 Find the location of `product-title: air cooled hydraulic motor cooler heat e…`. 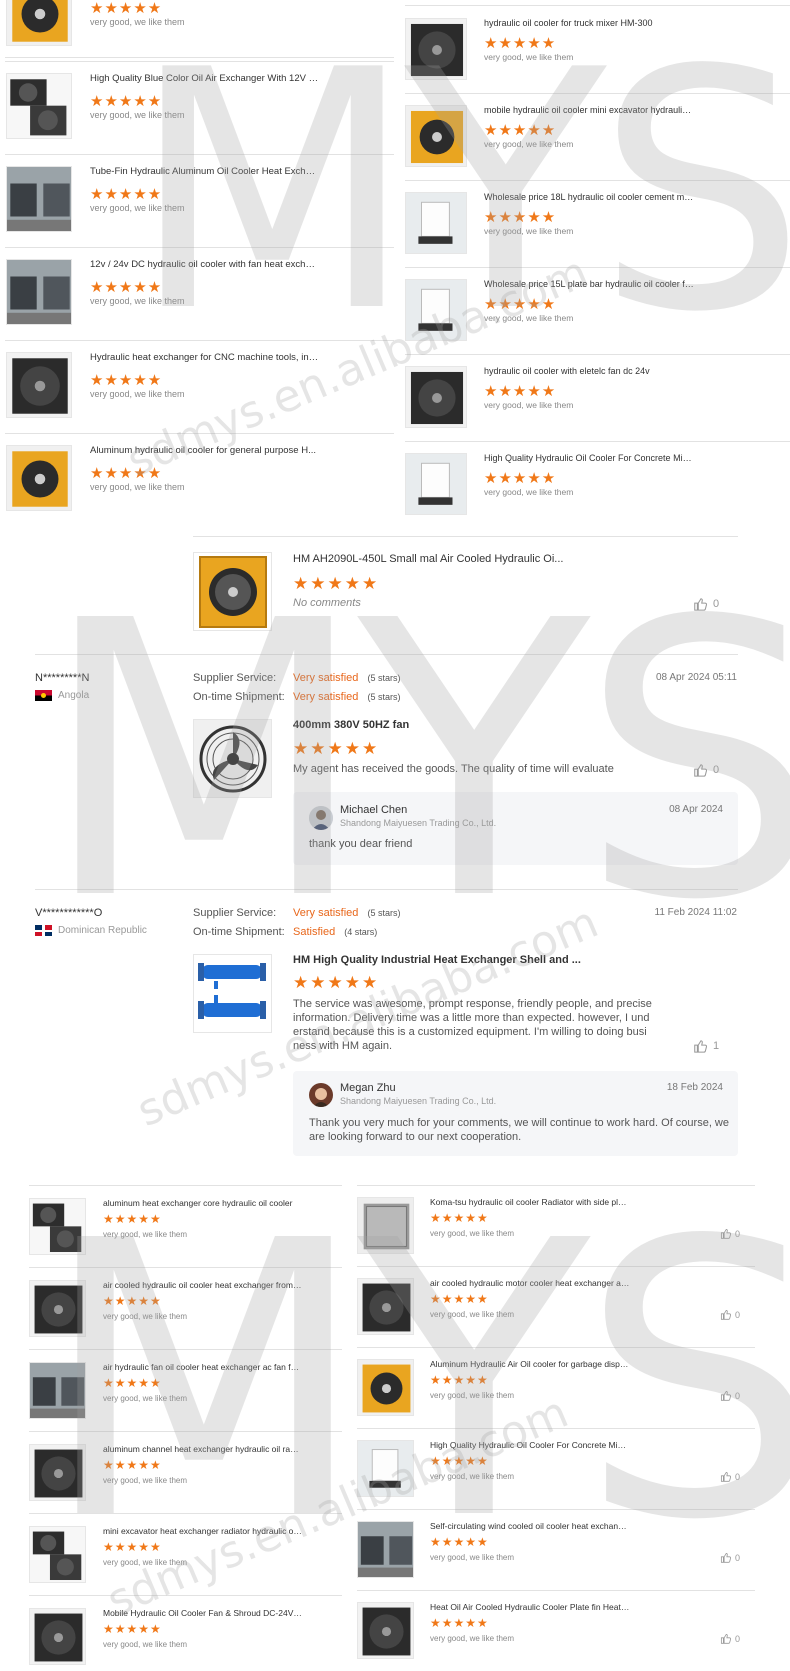

product-title: air cooled hydraulic motor cooler heat e… is located at coordinates (530, 1283).